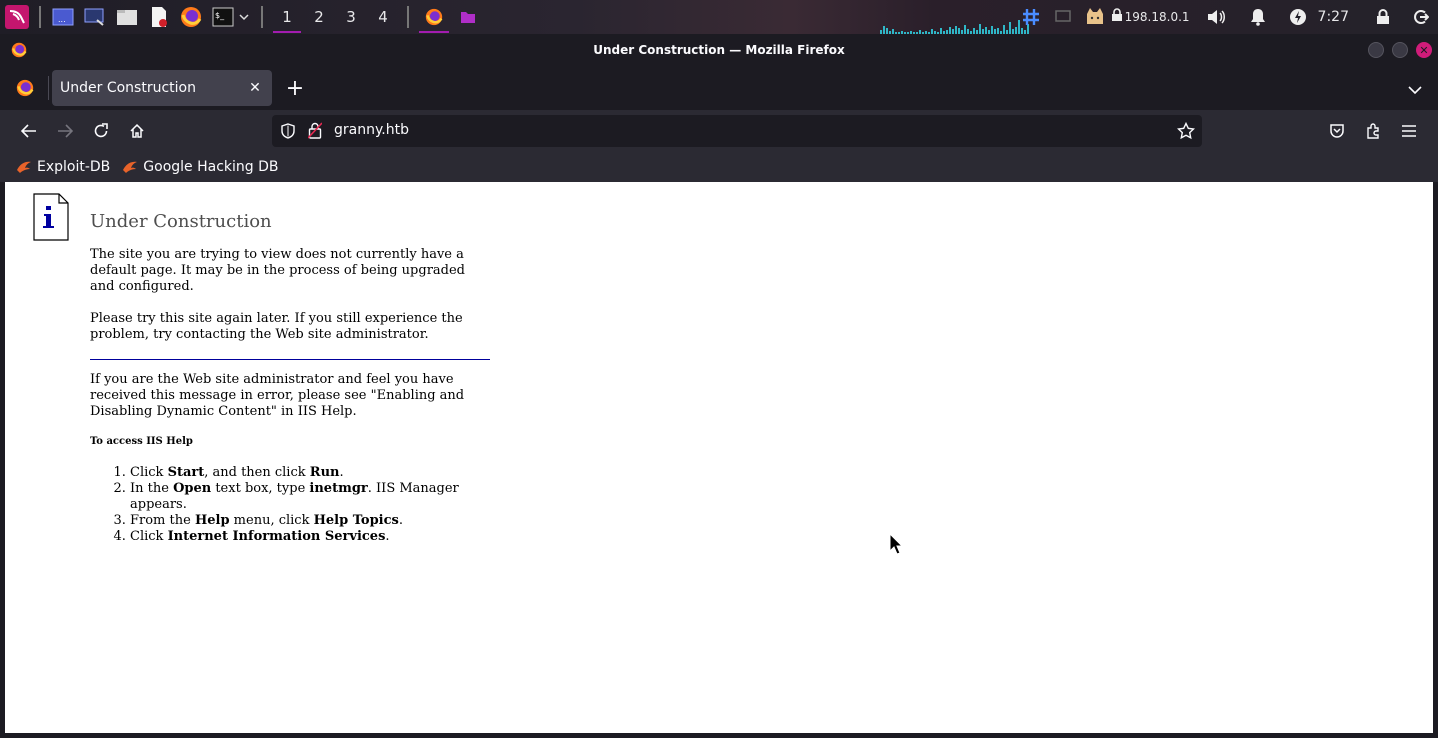 The height and width of the screenshot is (738, 1438). I want to click on exploitdb-icon, so click(24, 167).